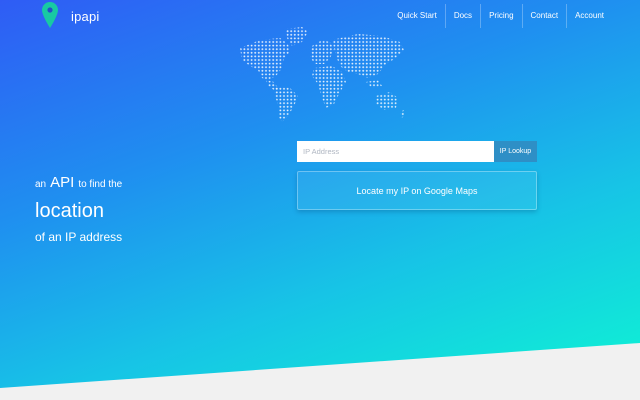 This screenshot has height=400, width=640. Describe the element at coordinates (41, 184) in the screenshot. I see `tagline-word-an: an` at that location.